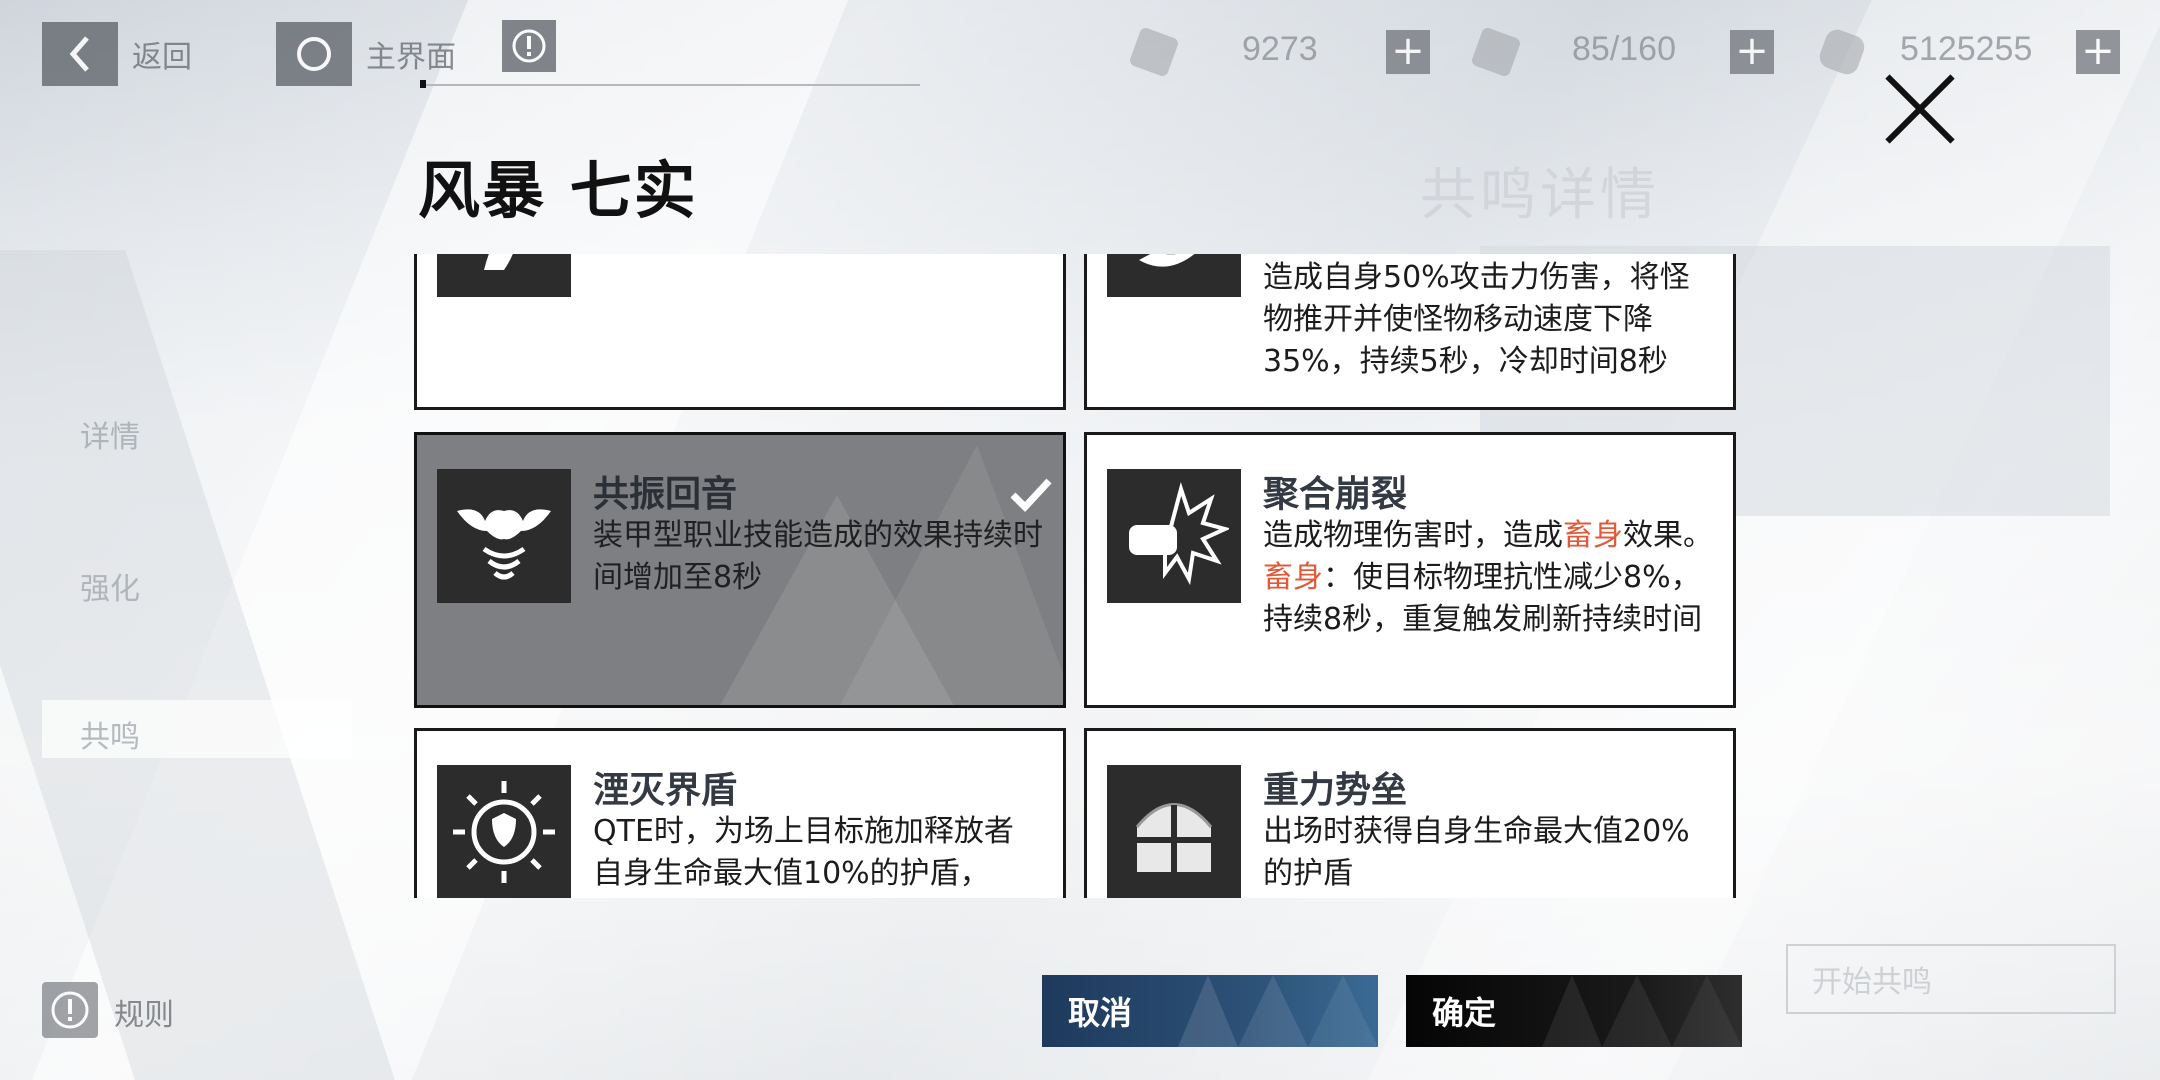  Describe the element at coordinates (1410, 813) in the screenshot. I see `skill-card: 重力势垒 出场时获得自身生命最大值20%的护盾` at that location.